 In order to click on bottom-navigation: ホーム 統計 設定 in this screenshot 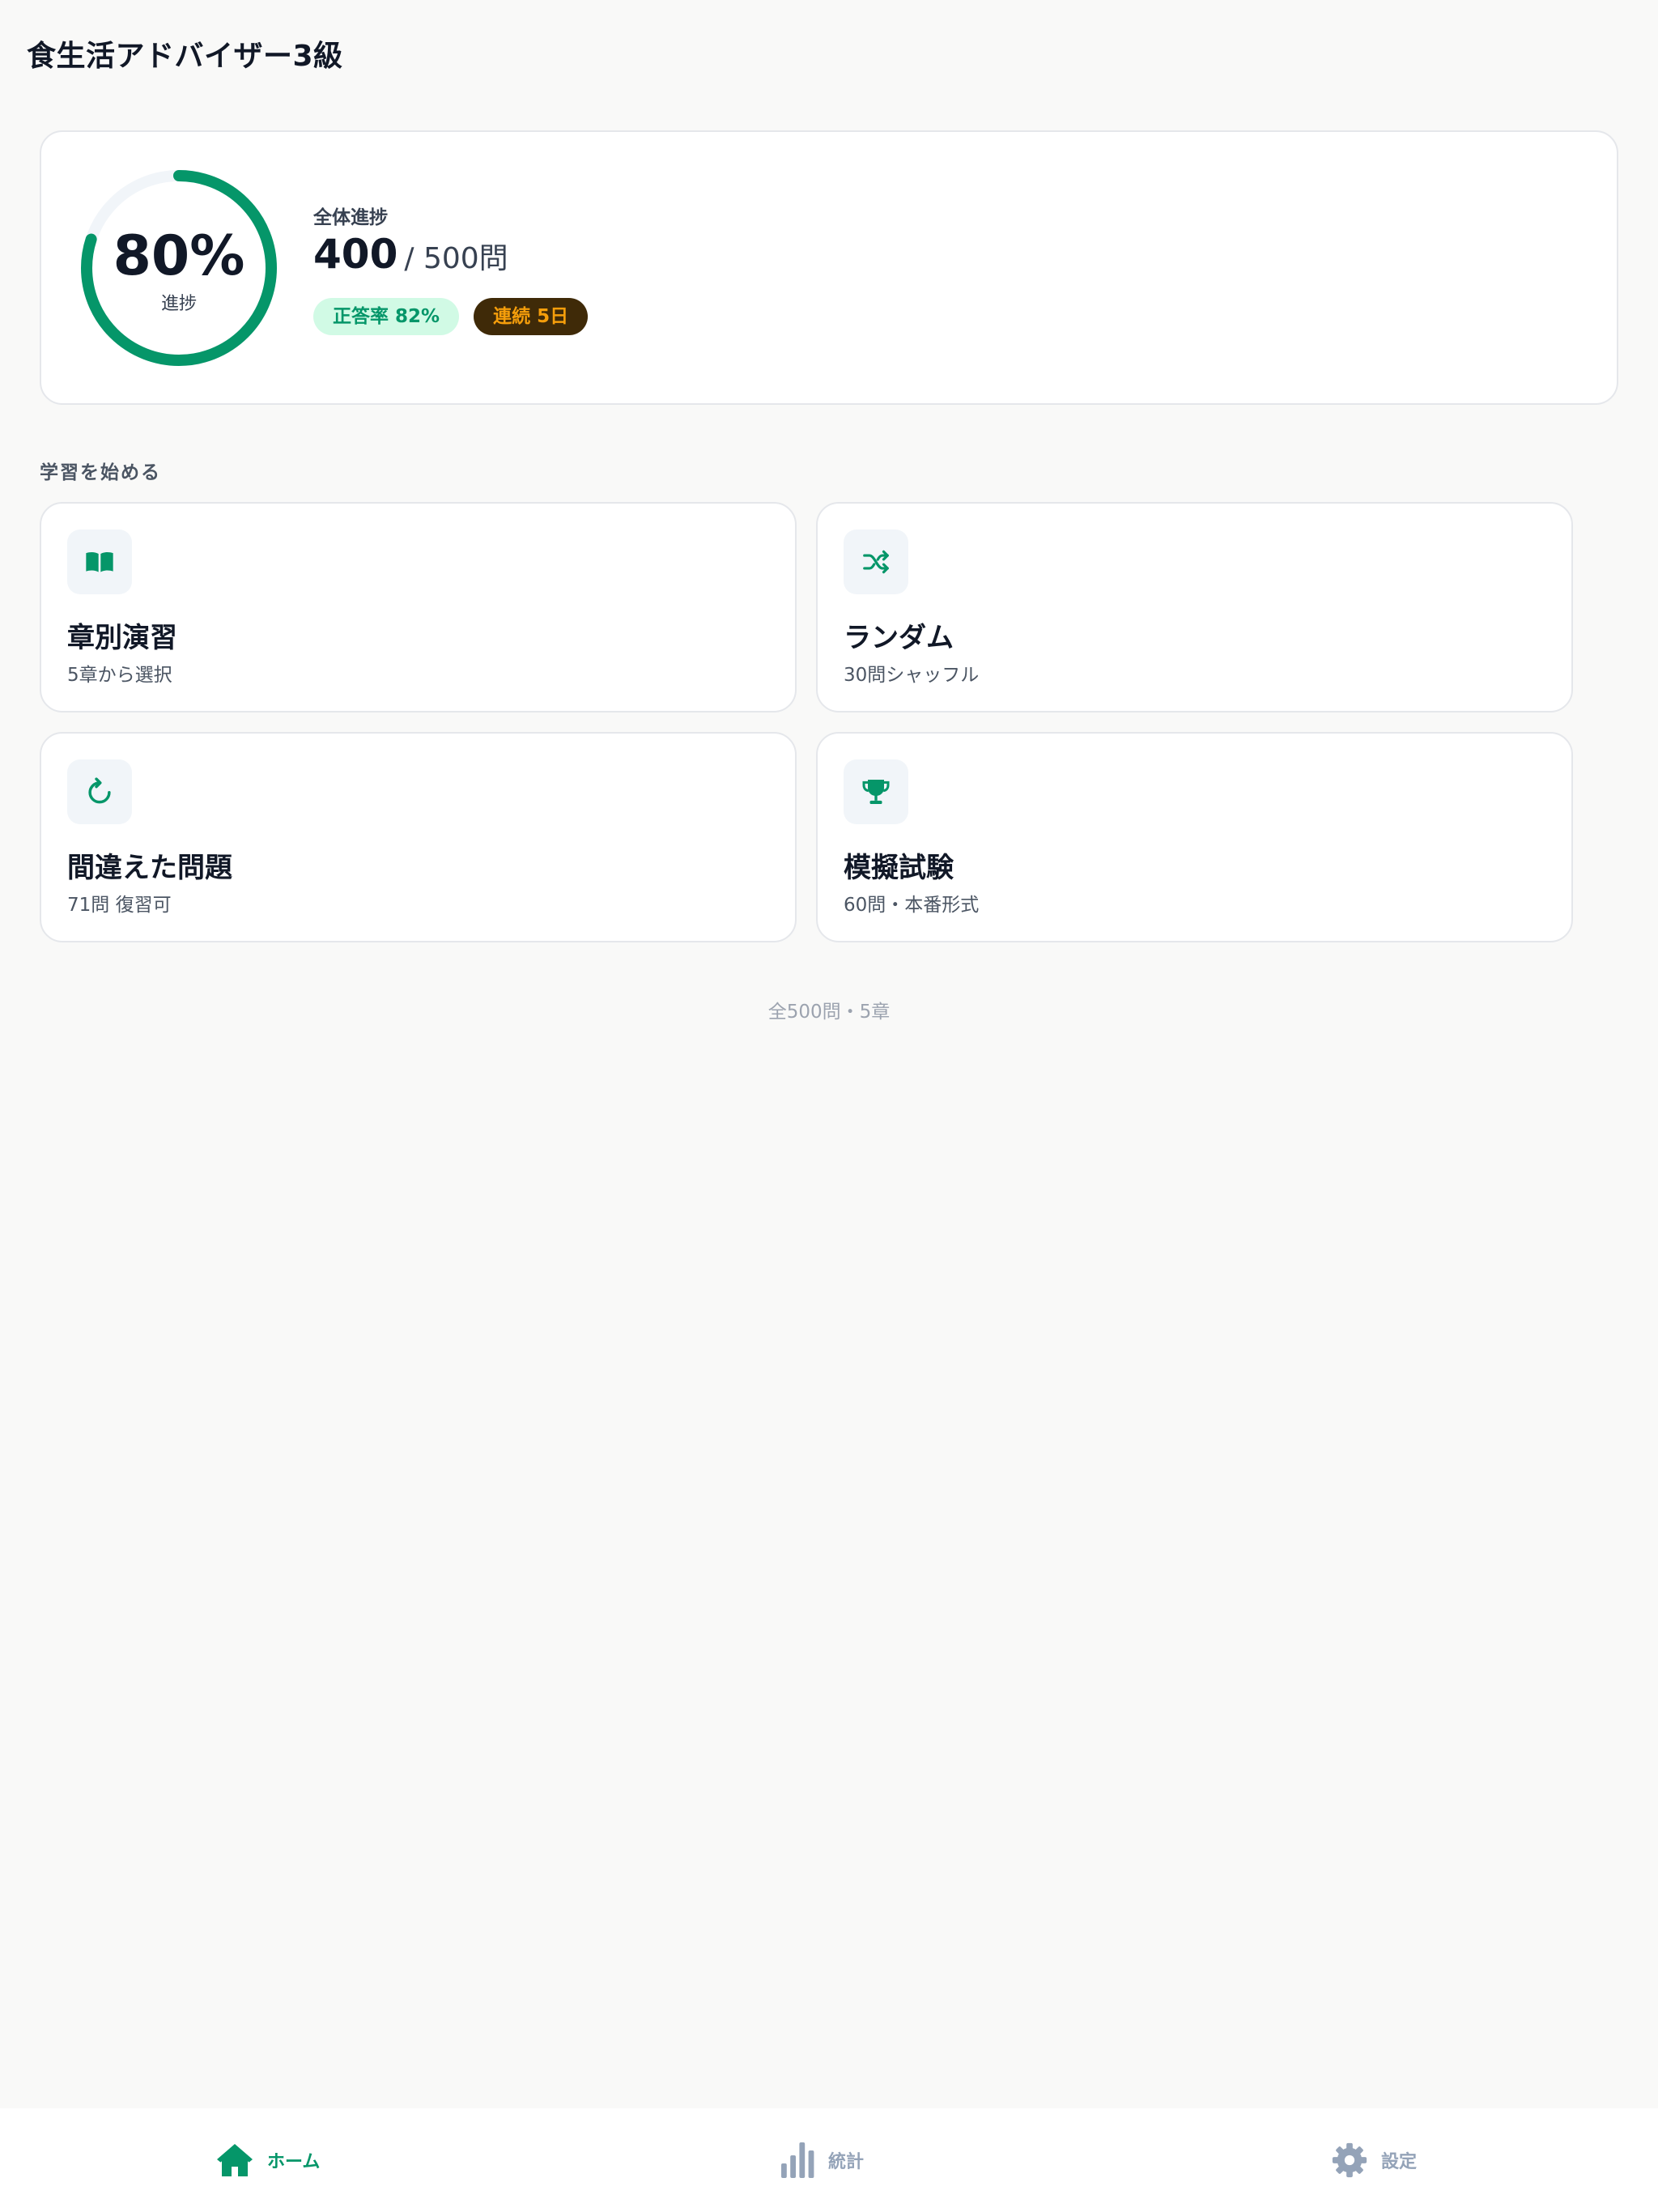, I will do `click(829, 2160)`.